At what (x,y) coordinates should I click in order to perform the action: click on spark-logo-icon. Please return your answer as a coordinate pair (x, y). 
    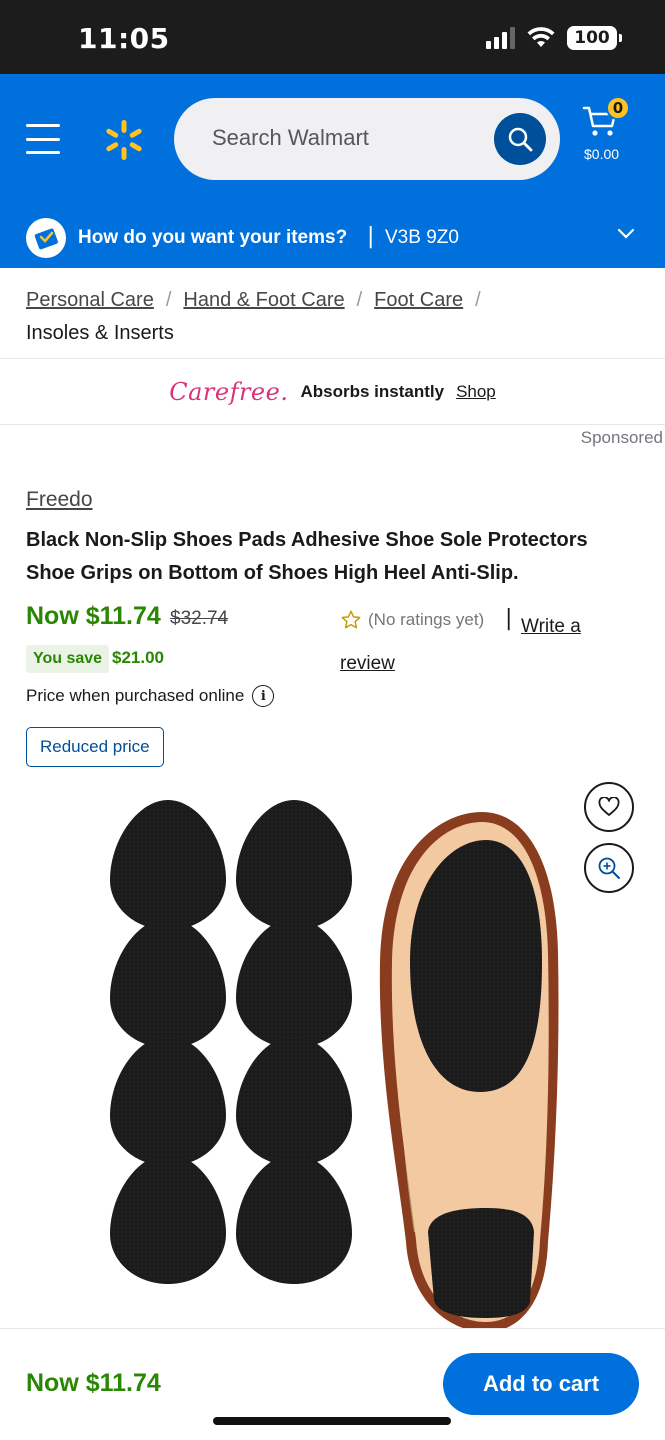
    Looking at the image, I should click on (124, 140).